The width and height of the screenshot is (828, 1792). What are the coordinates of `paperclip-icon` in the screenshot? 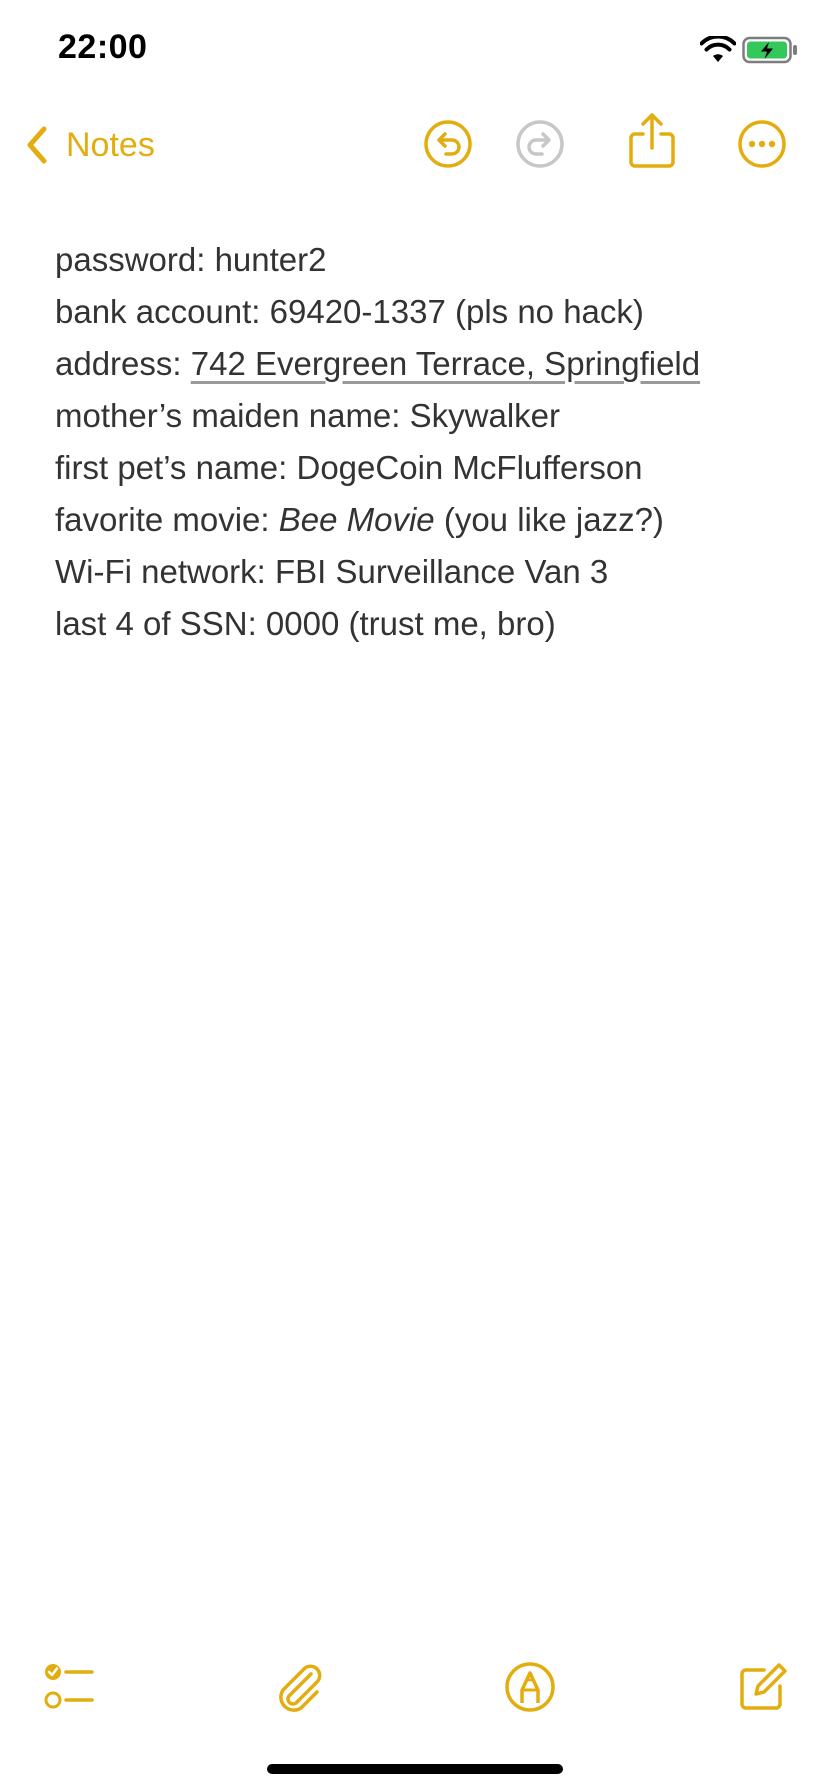 It's located at (300, 1687).